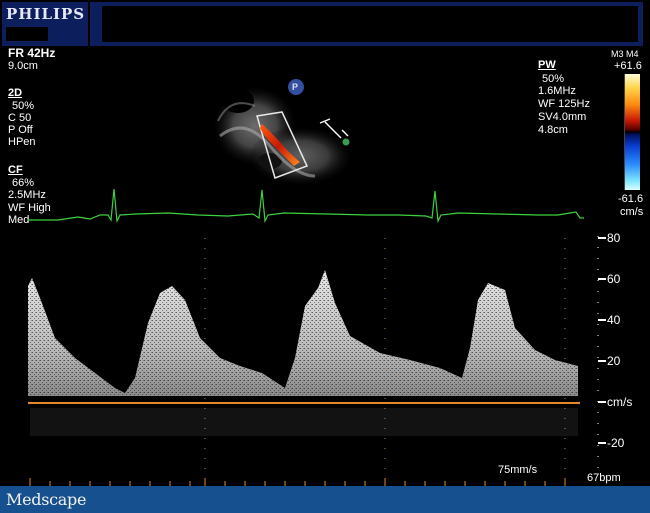  Describe the element at coordinates (306, 206) in the screenshot. I see `ecg-trace` at that location.